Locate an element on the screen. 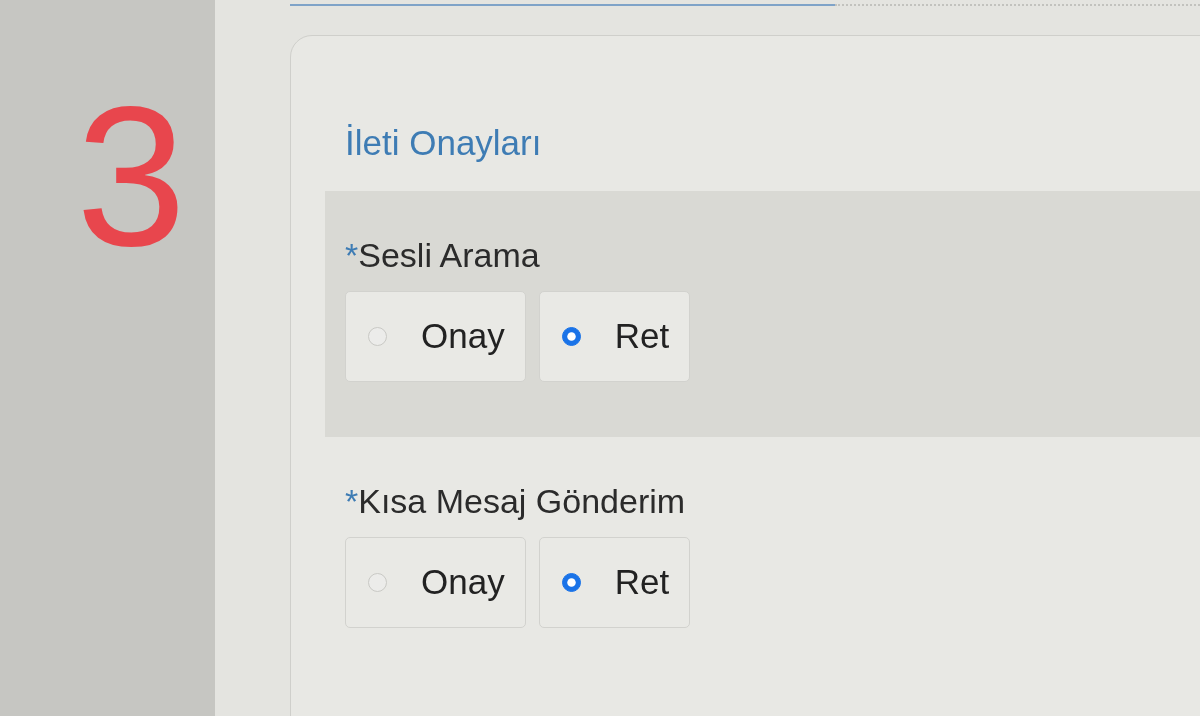 The image size is (1200, 716). question-label: Sesli Arama is located at coordinates (449, 255).